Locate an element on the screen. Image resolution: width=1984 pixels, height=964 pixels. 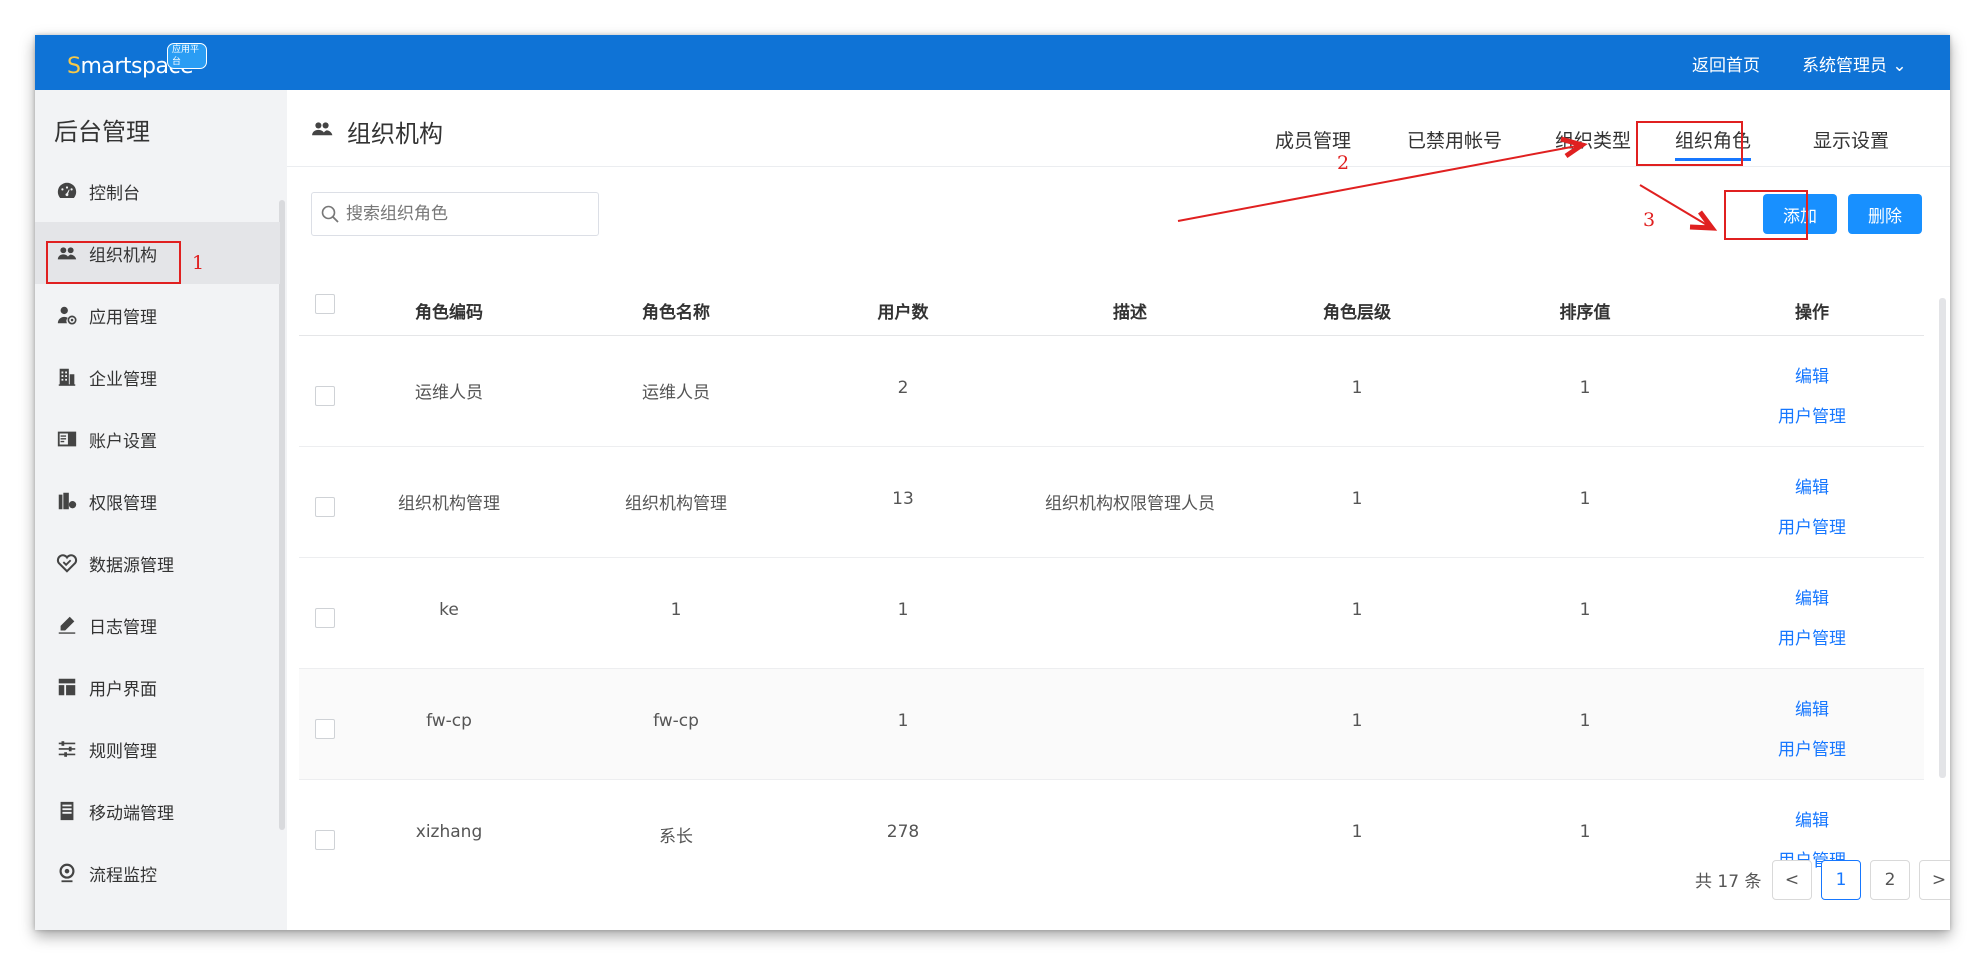
home-link: 返回首页 is located at coordinates (1726, 63).